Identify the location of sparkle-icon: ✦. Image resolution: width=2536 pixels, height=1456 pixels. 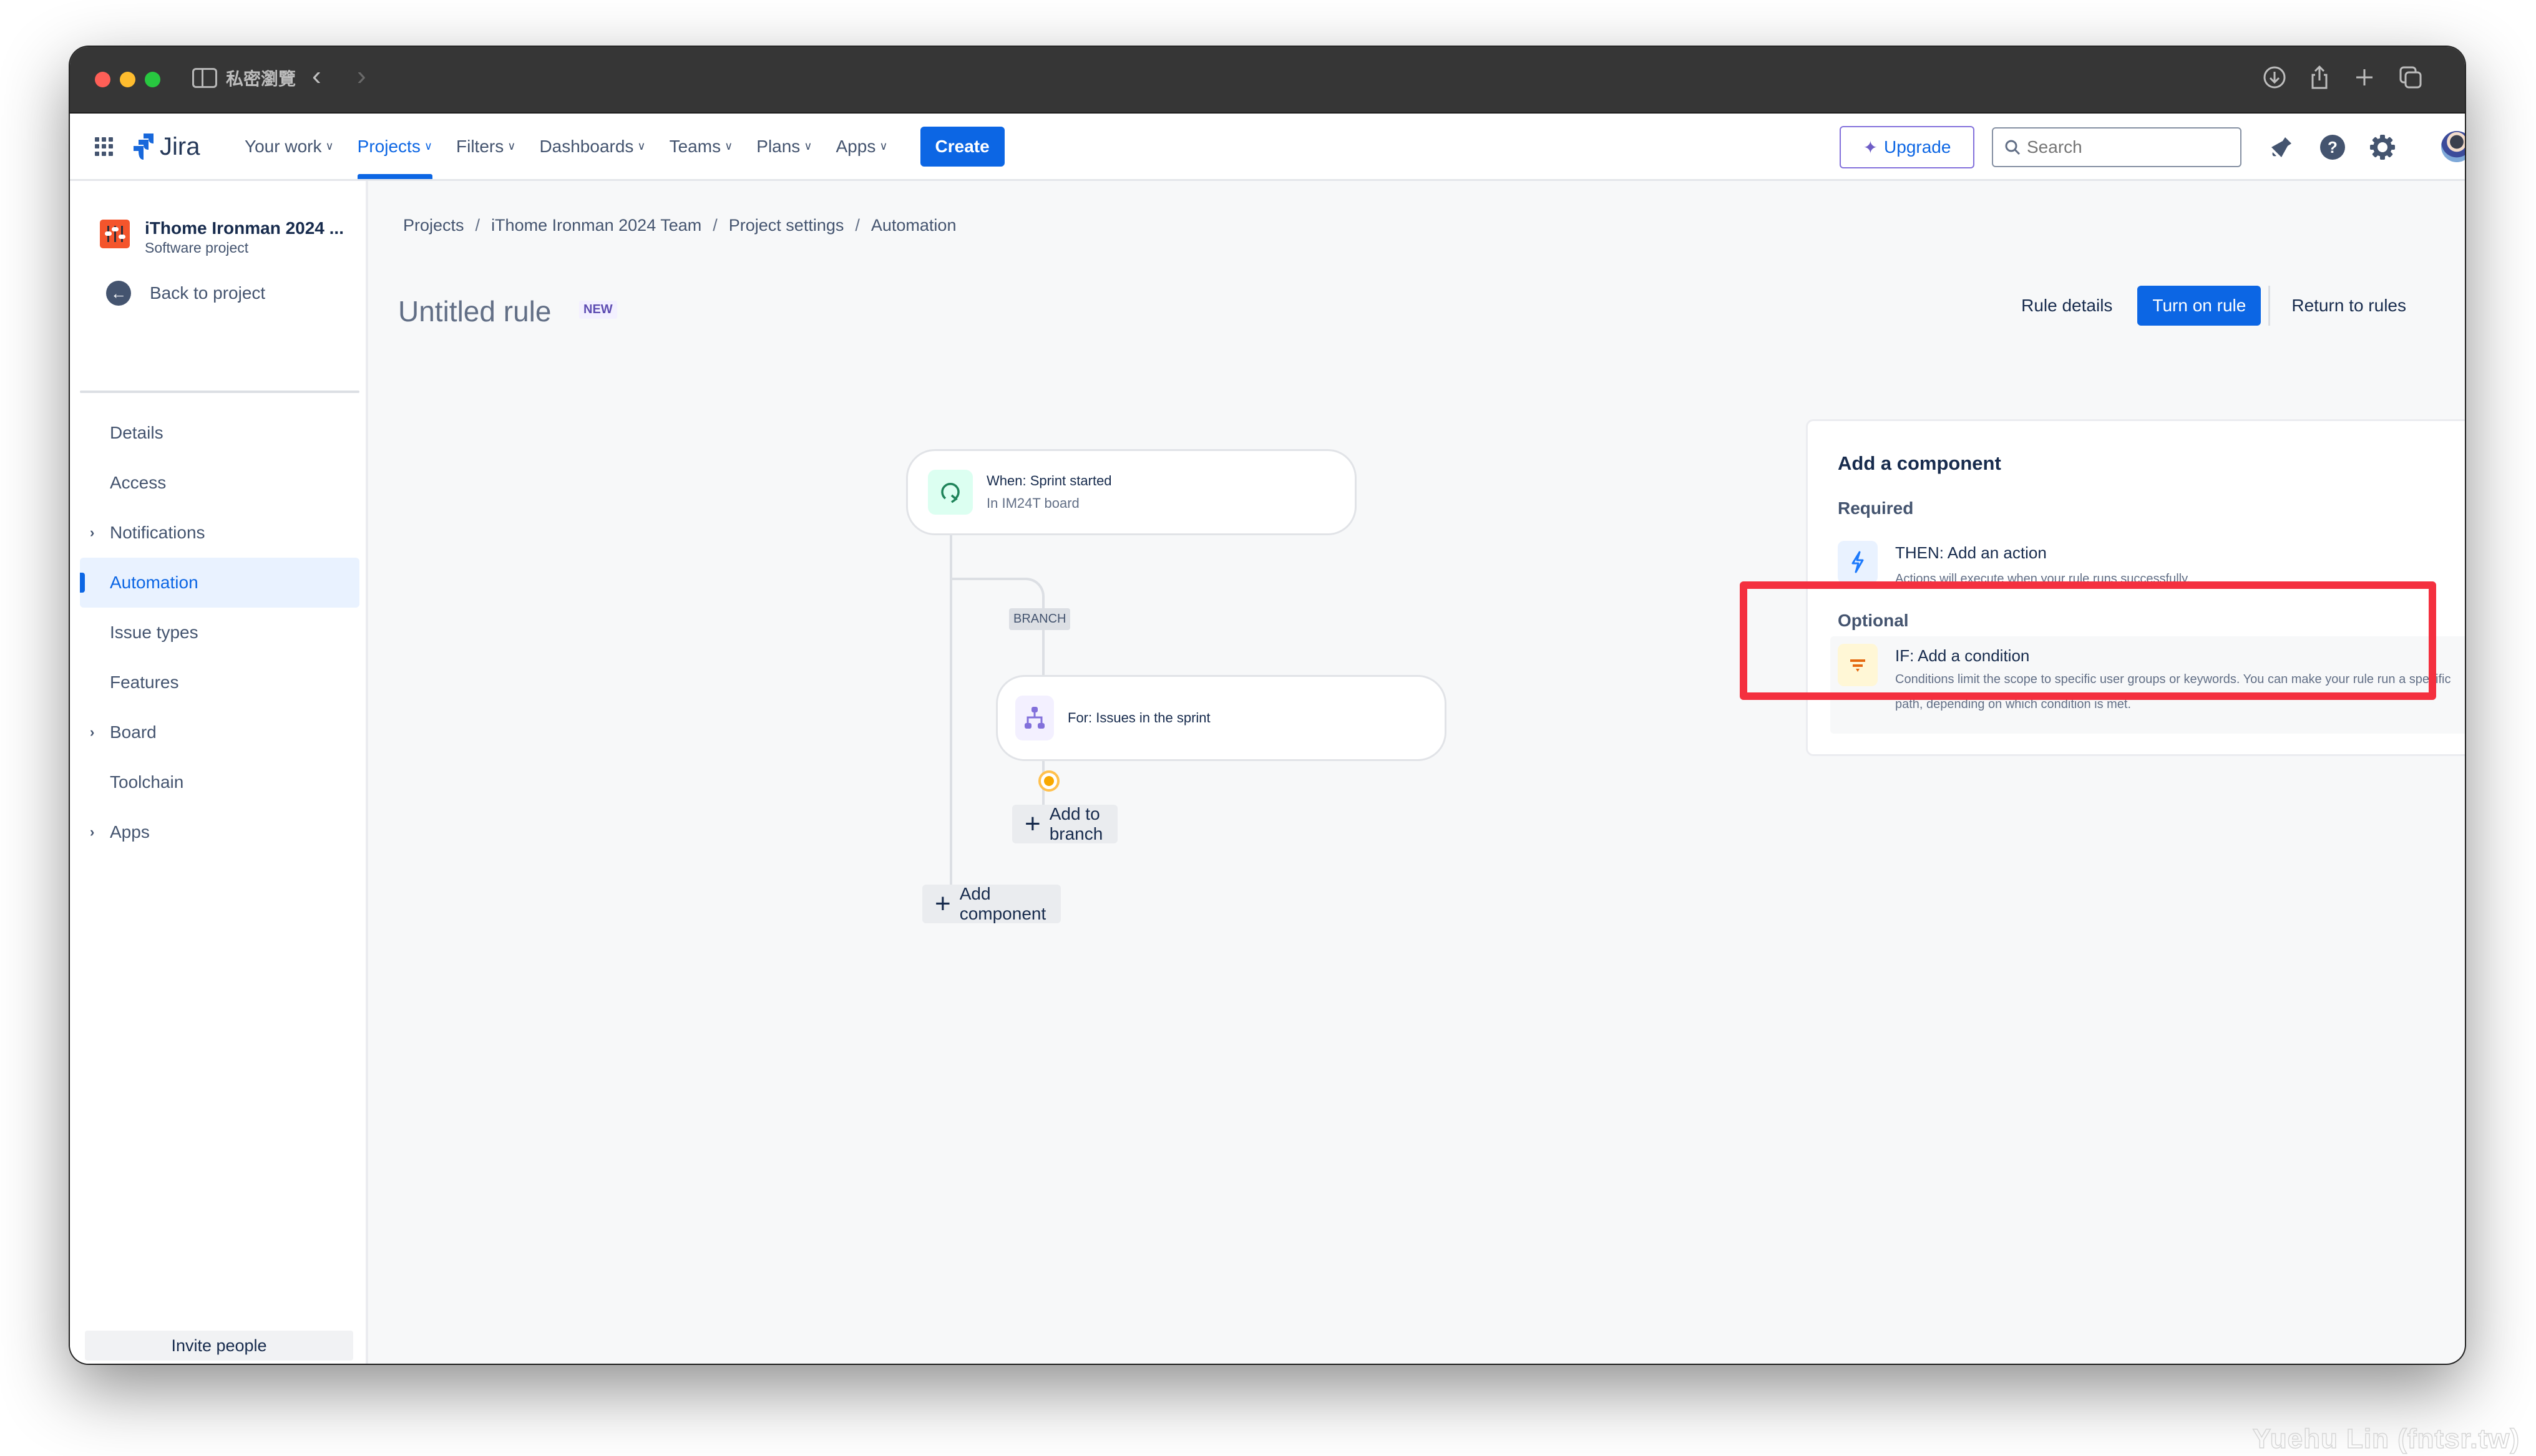
(1870, 147).